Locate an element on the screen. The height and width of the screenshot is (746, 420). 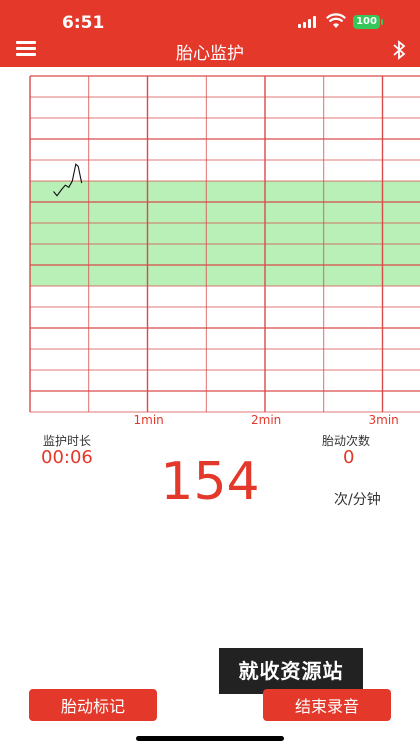
x-tick-label: 1min is located at coordinates (149, 420).